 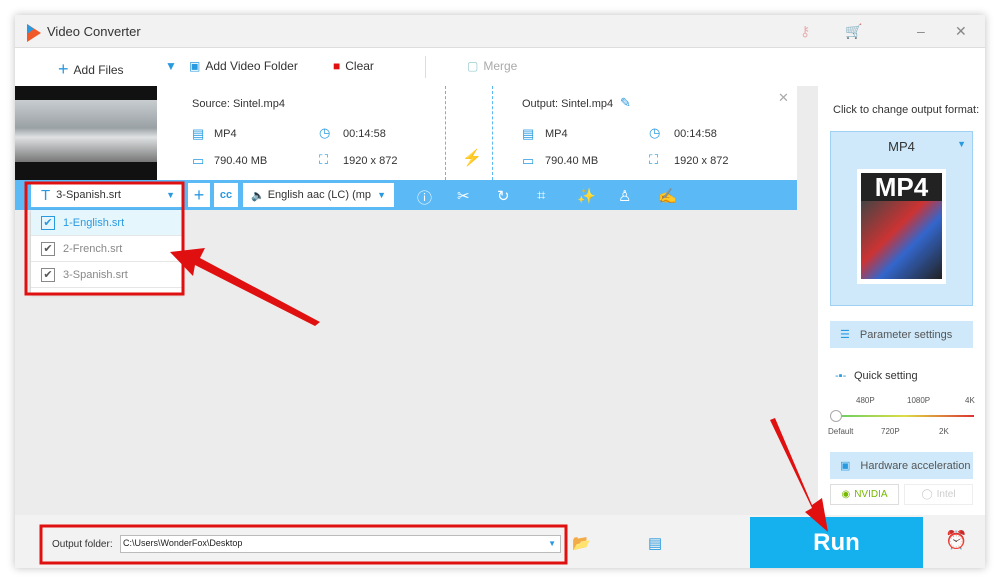 What do you see at coordinates (303, 544) in the screenshot?
I see `annotation-box-output-folder` at bounding box center [303, 544].